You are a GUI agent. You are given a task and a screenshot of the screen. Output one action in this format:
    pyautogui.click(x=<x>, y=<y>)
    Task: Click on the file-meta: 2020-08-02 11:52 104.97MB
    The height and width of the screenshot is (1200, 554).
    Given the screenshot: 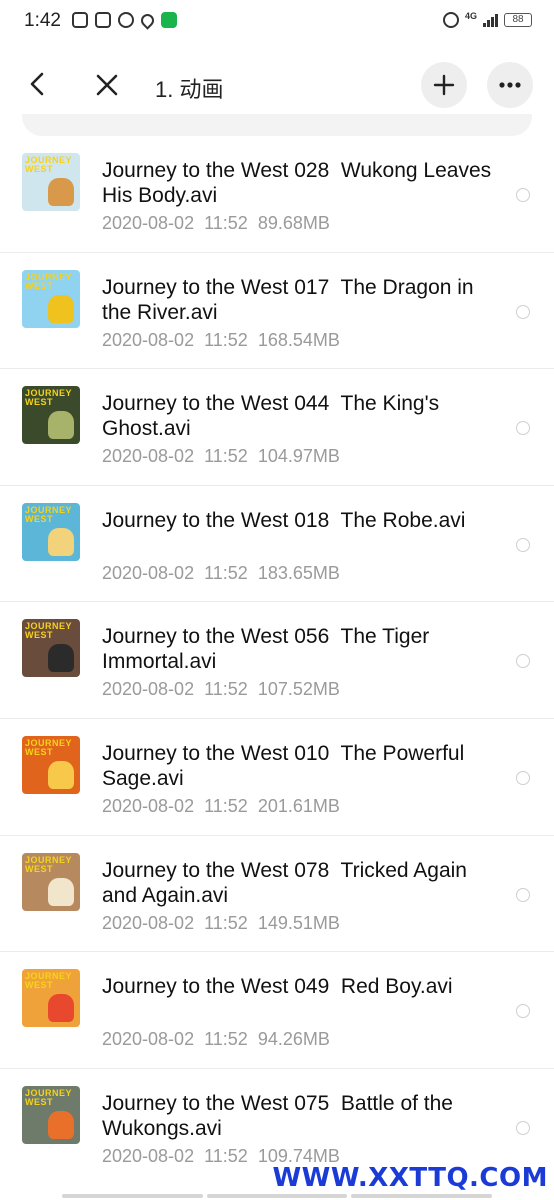 What is the action you would take?
    pyautogui.click(x=221, y=456)
    